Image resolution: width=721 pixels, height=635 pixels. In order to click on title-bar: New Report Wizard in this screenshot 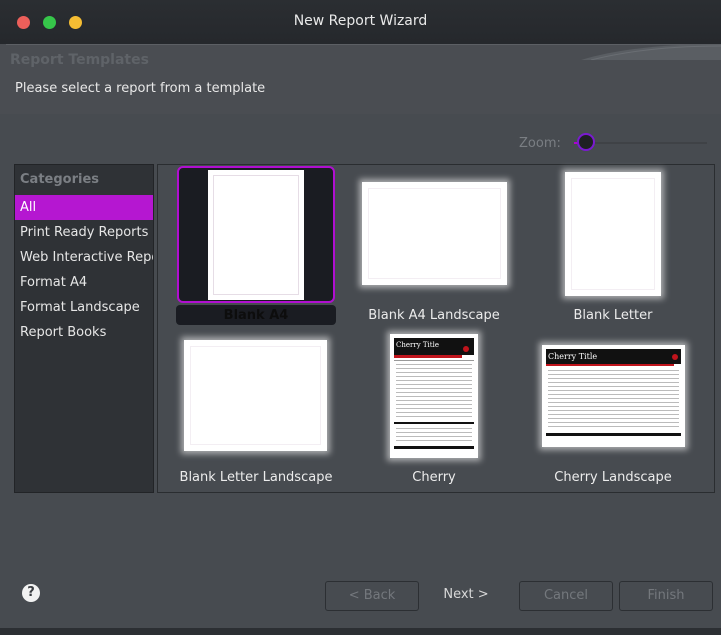, I will do `click(360, 22)`.